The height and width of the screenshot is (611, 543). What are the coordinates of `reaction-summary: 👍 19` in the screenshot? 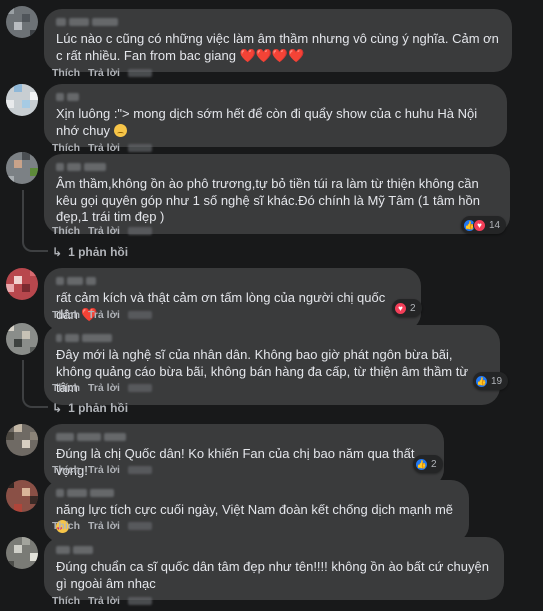 It's located at (491, 381).